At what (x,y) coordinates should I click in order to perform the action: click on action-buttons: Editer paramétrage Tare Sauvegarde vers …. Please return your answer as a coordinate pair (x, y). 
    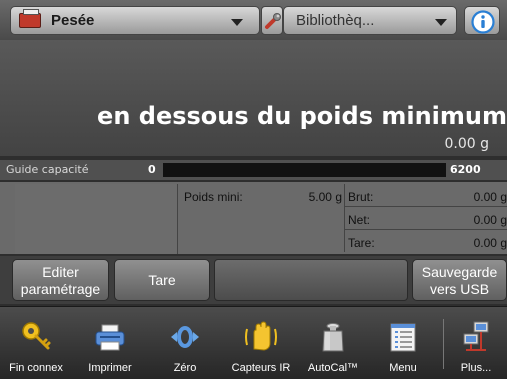
    Looking at the image, I should click on (253, 280).